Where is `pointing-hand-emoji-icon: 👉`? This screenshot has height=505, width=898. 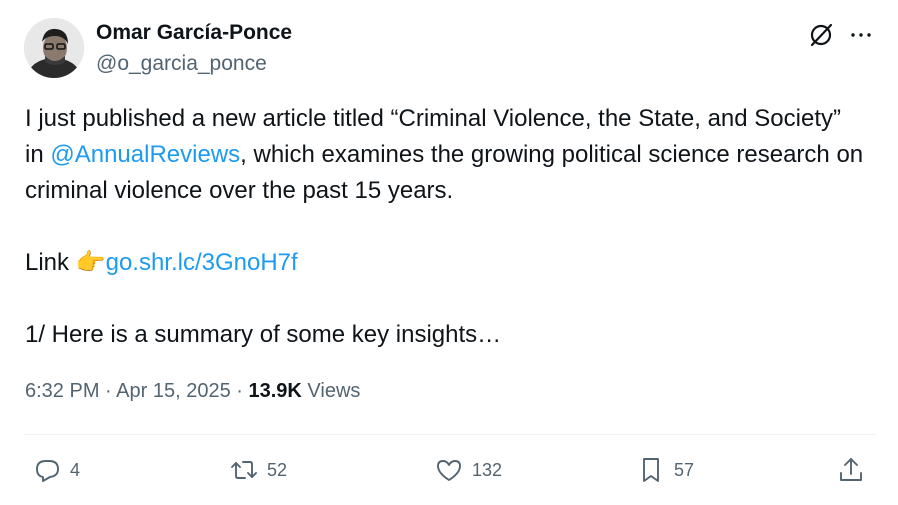
pointing-hand-emoji-icon: 👉 is located at coordinates (90, 262).